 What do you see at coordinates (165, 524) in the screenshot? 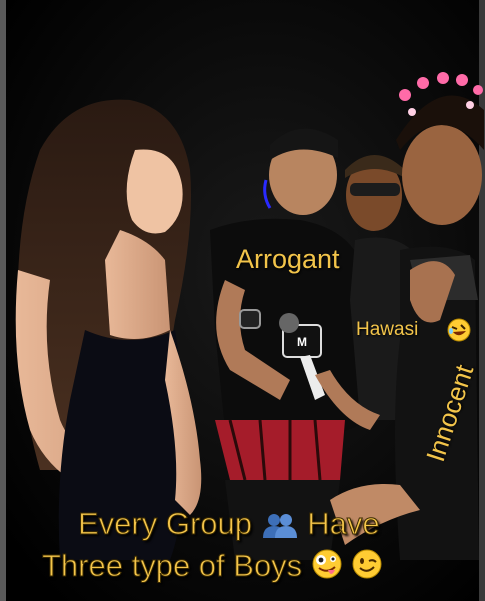
I see `caption-every-group: Every Group` at bounding box center [165, 524].